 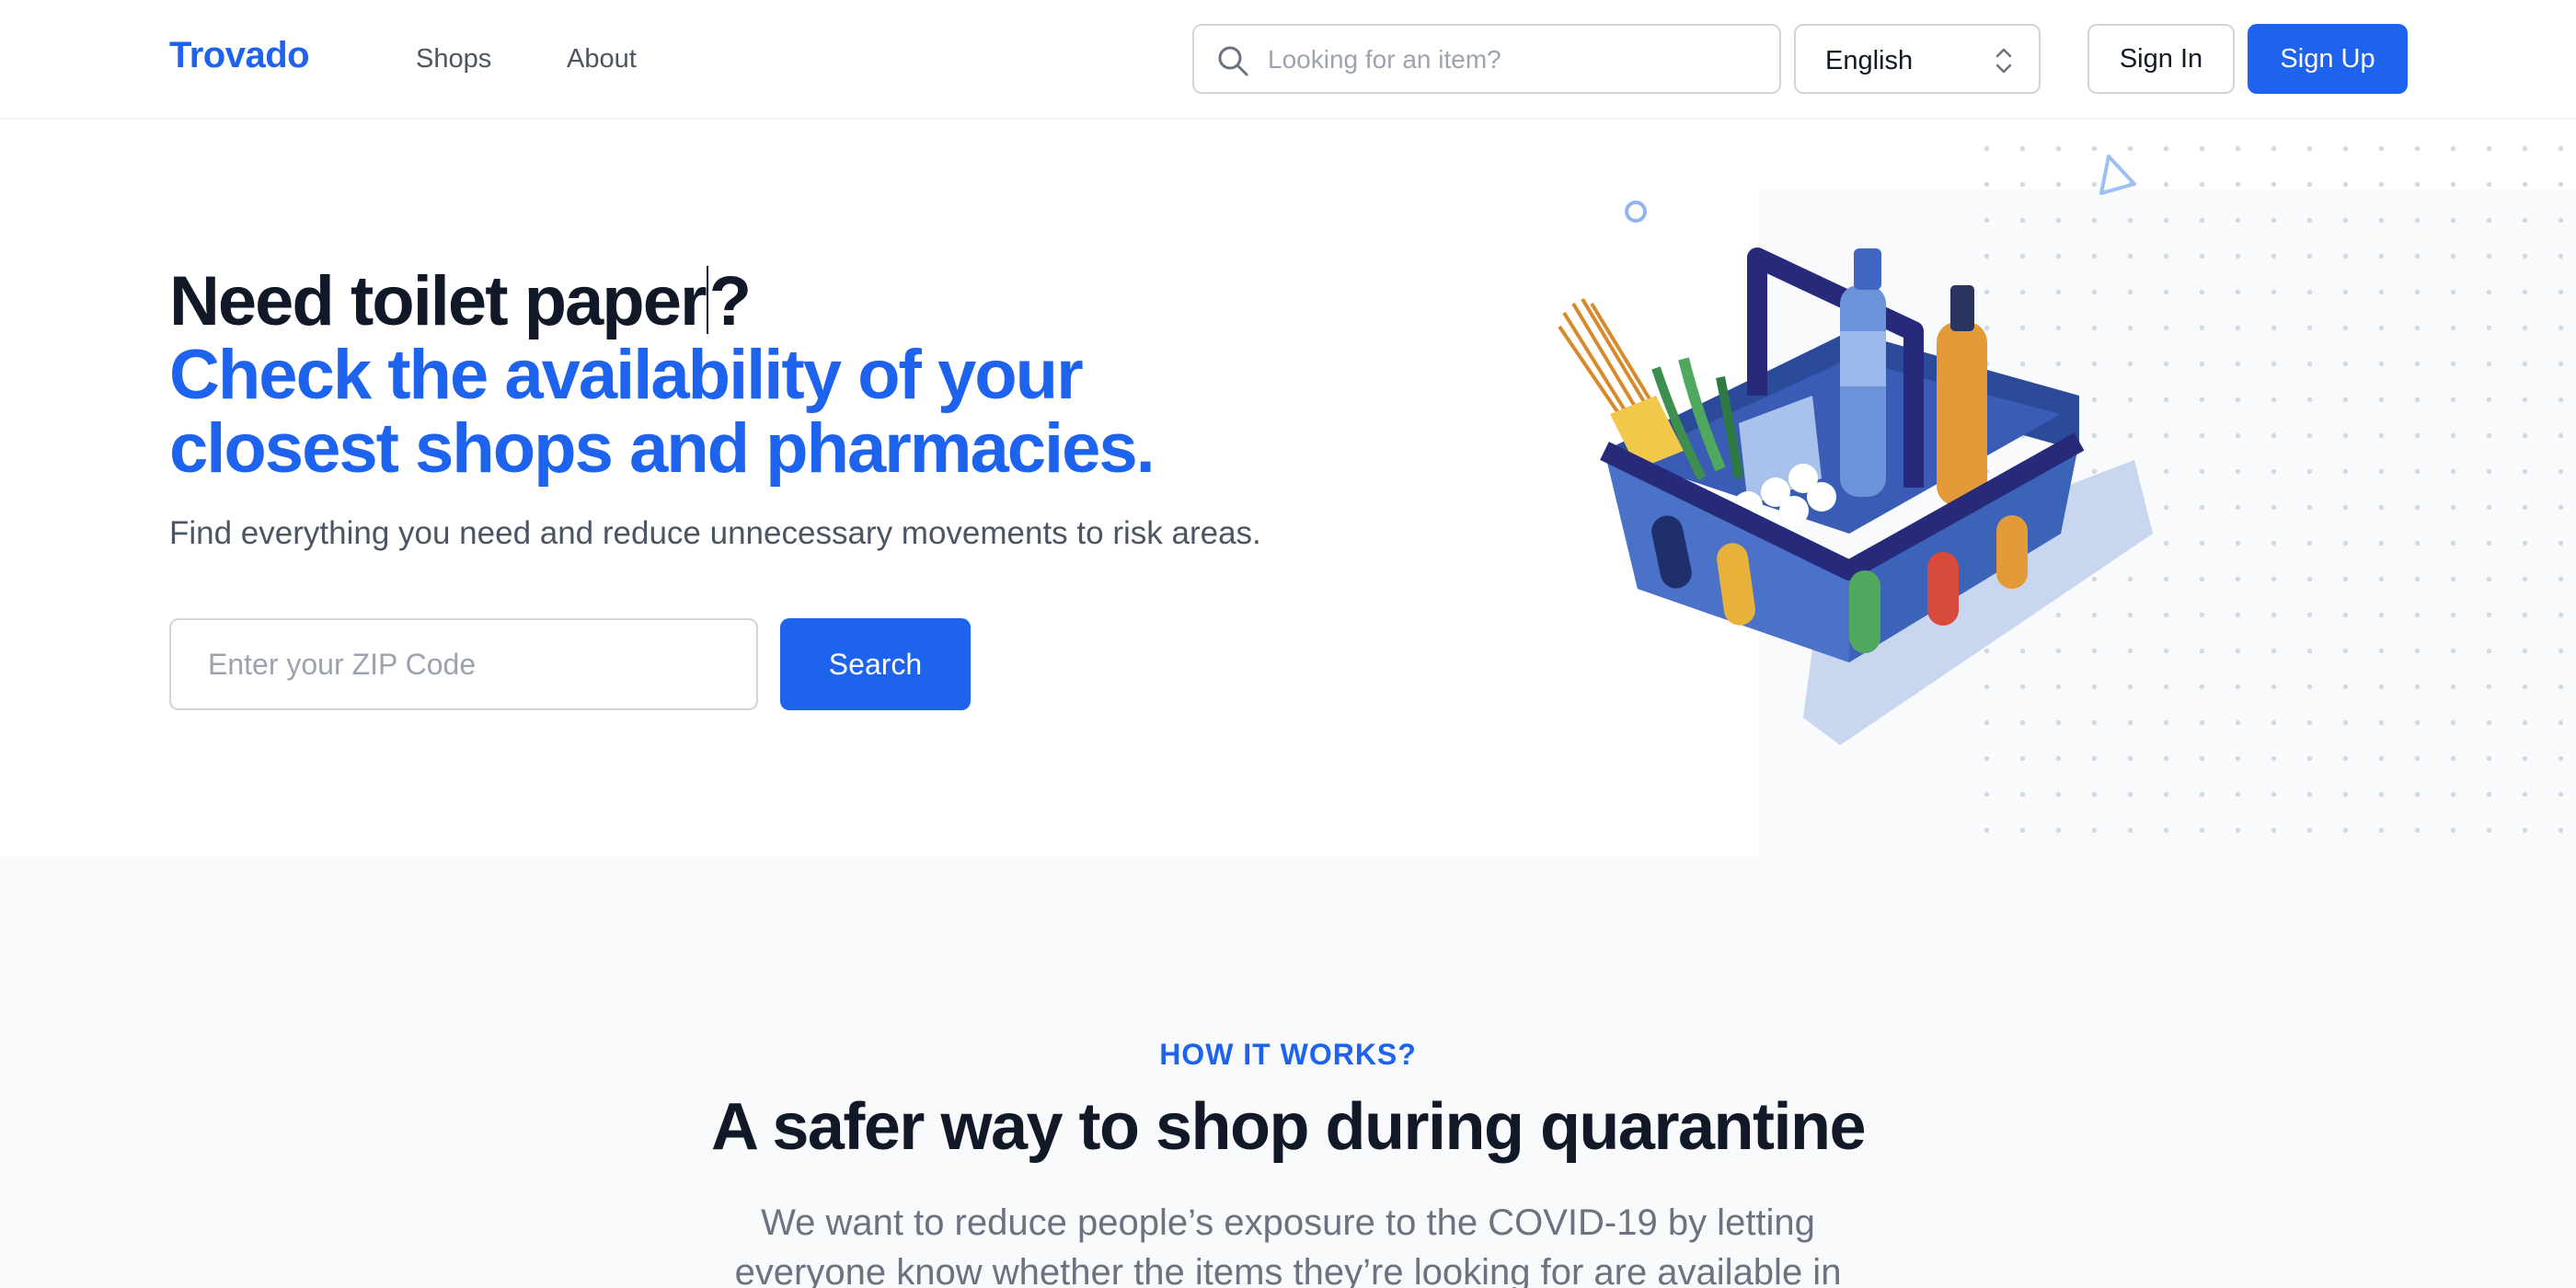 What do you see at coordinates (1516, 60) in the screenshot?
I see `item-search-input` at bounding box center [1516, 60].